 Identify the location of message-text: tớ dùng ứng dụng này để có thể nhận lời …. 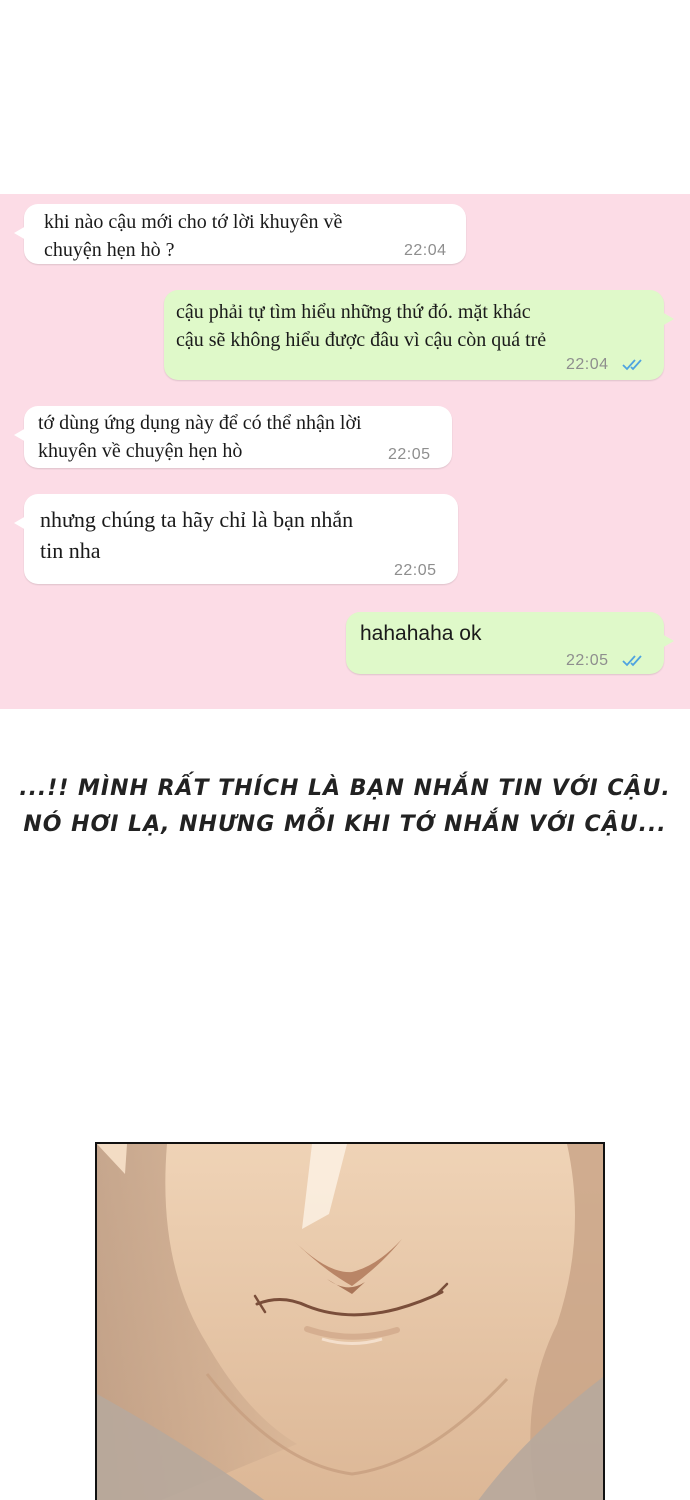
(200, 437).